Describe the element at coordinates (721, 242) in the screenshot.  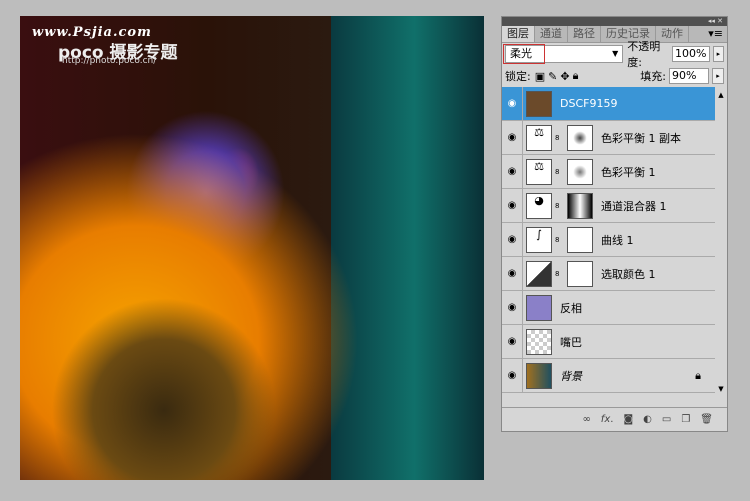
I see `layers-scrollbar: ▲ ▼` at that location.